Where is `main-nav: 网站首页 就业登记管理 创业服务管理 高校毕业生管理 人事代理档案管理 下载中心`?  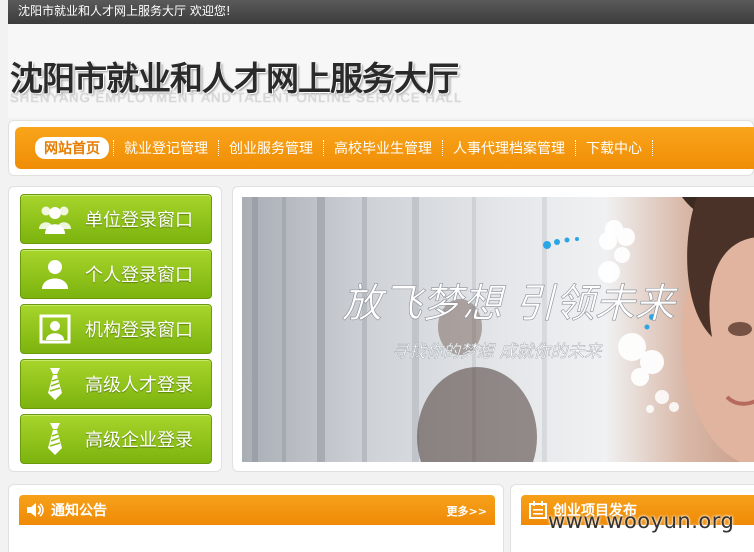 main-nav: 网站首页 就业登记管理 创业服务管理 高校毕业生管理 人事代理档案管理 下载中心 is located at coordinates (381, 148).